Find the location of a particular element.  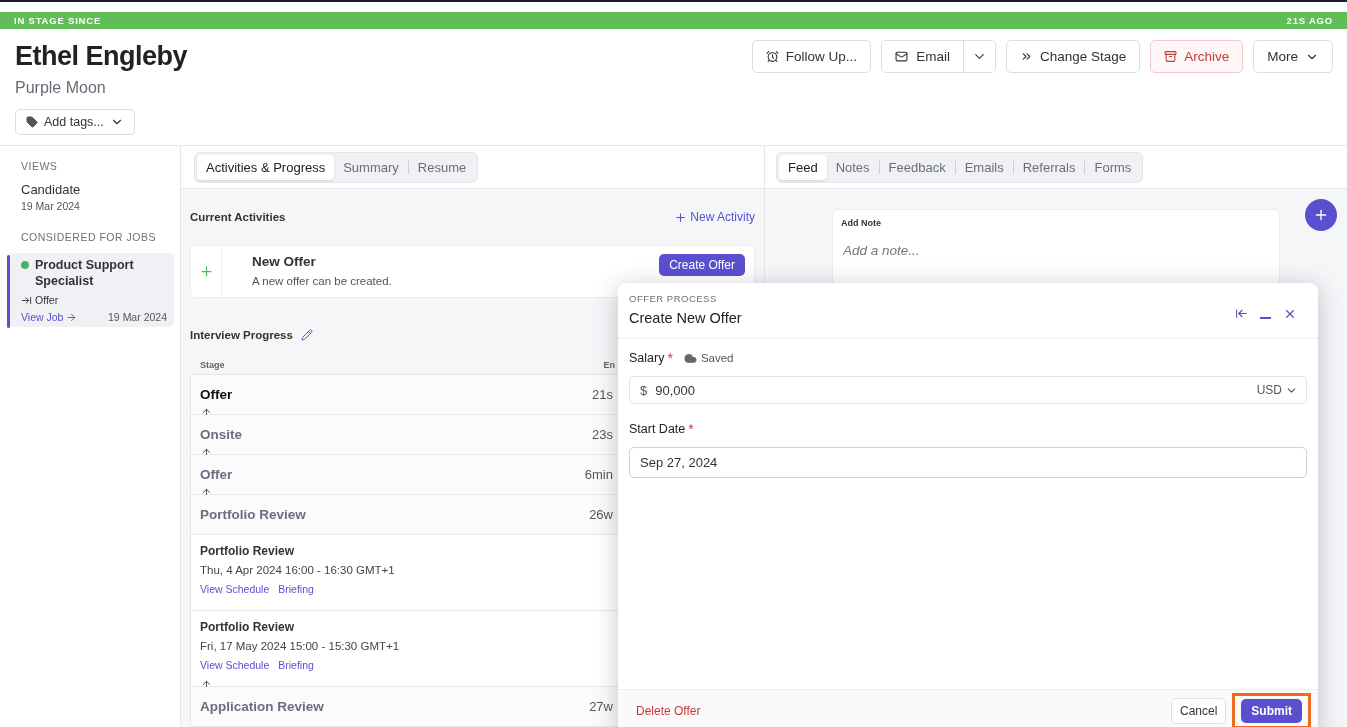

tab: Forms is located at coordinates (1113, 167).